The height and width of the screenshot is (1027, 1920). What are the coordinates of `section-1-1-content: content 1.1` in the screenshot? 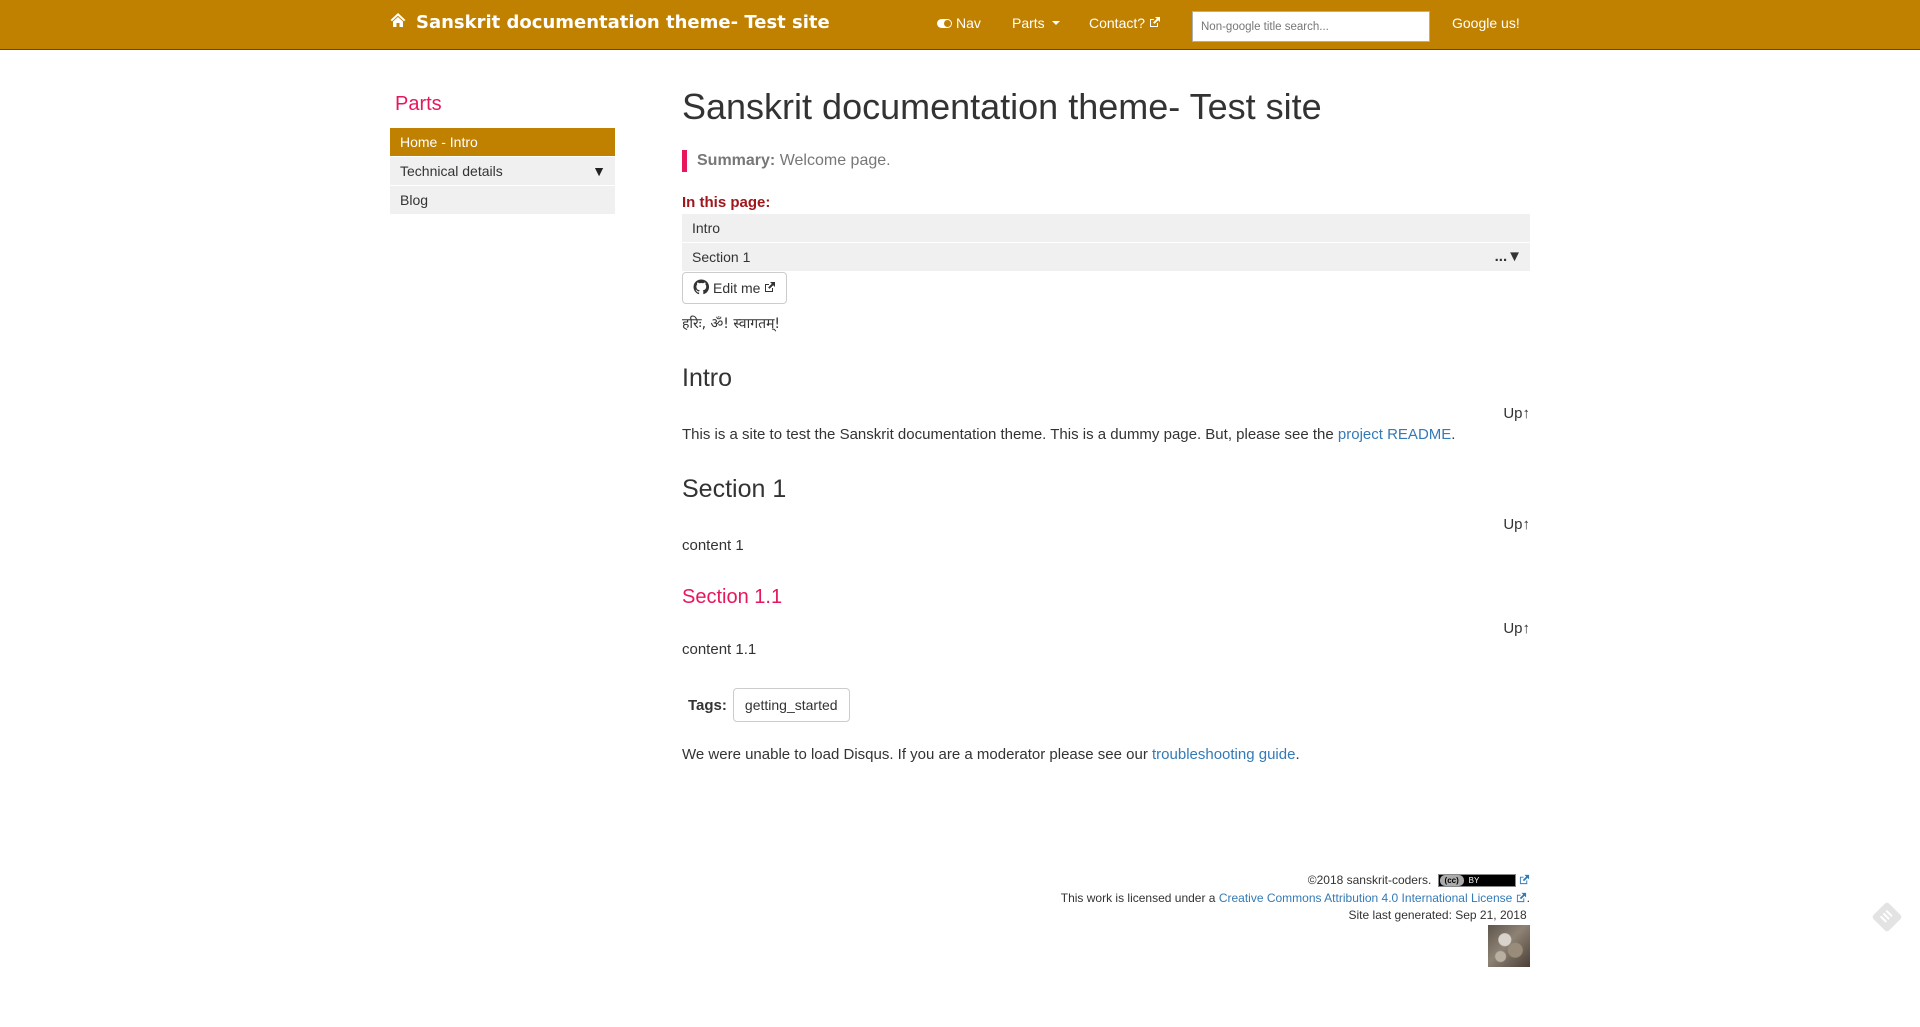 It's located at (719, 649).